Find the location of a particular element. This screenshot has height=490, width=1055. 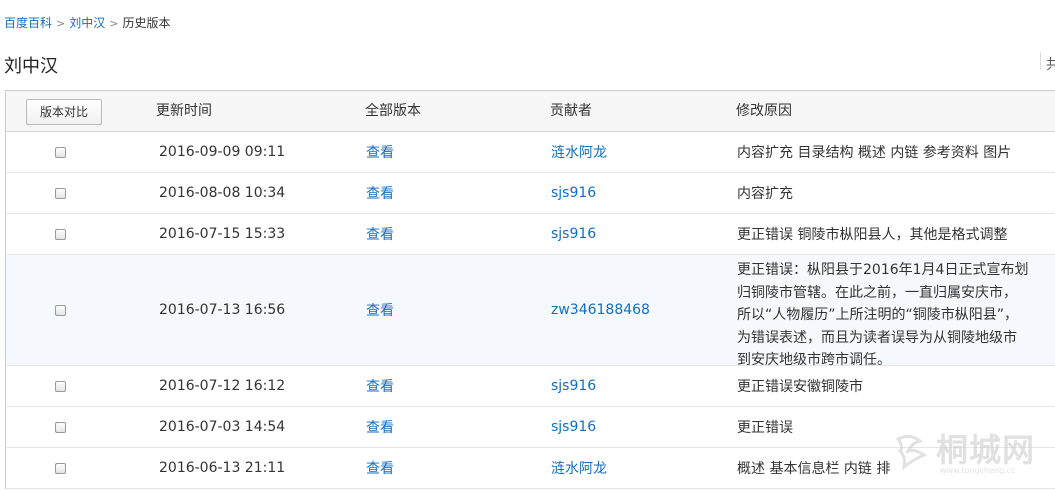

breadcrumb-link-entry: 刘中汉 is located at coordinates (87, 23).